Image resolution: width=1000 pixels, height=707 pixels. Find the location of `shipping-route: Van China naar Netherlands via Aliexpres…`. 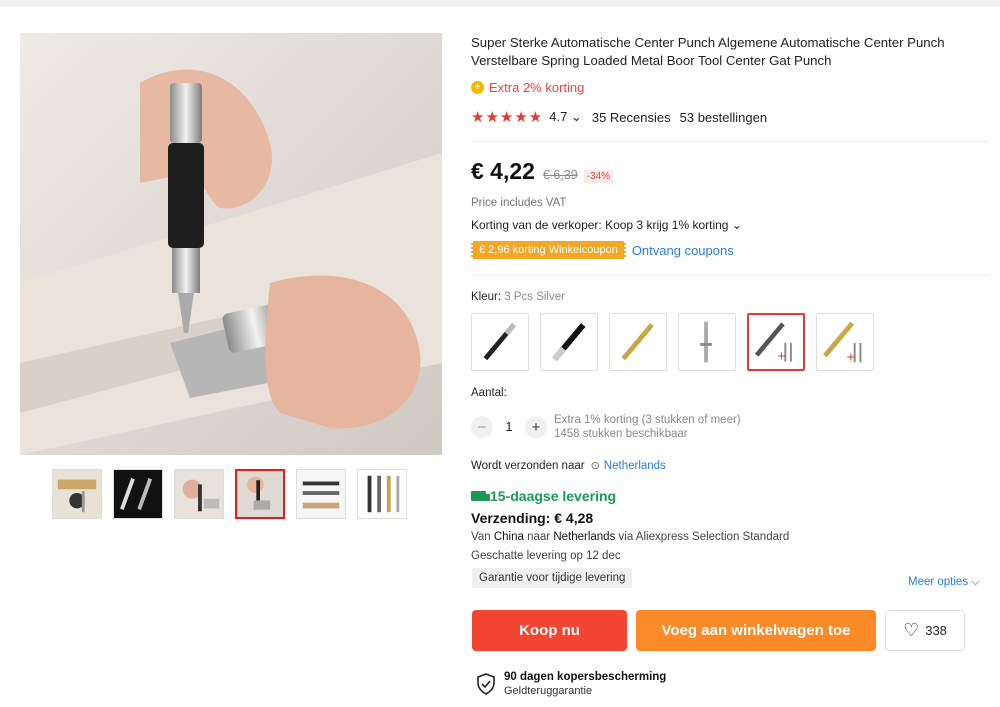

shipping-route: Van China naar Netherlands via Aliexpres… is located at coordinates (630, 537).